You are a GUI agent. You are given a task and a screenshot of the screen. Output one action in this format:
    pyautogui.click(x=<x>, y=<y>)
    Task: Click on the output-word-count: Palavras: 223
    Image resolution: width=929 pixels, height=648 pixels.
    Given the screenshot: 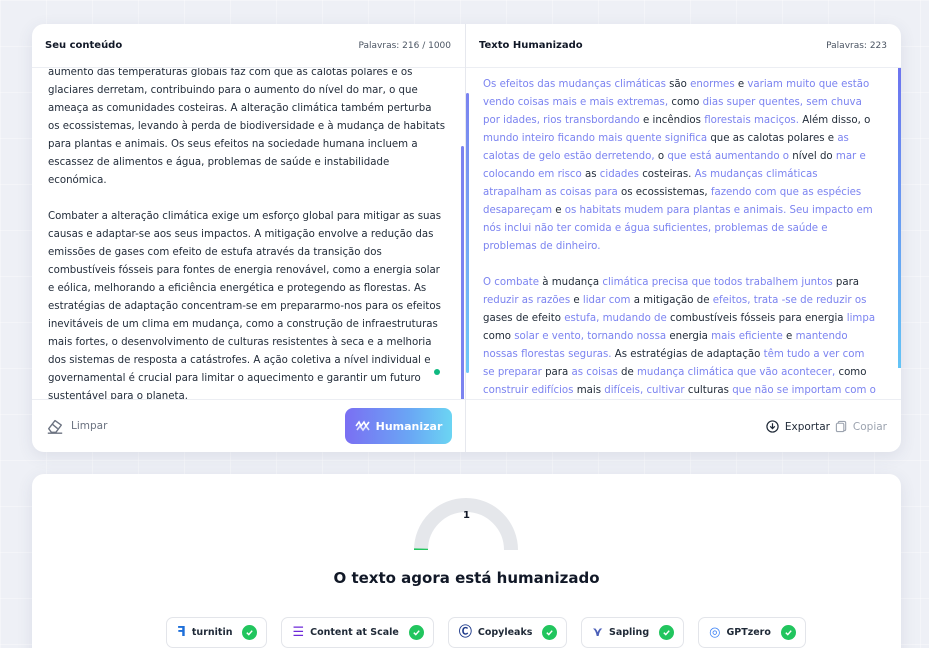 What is the action you would take?
    pyautogui.click(x=856, y=45)
    